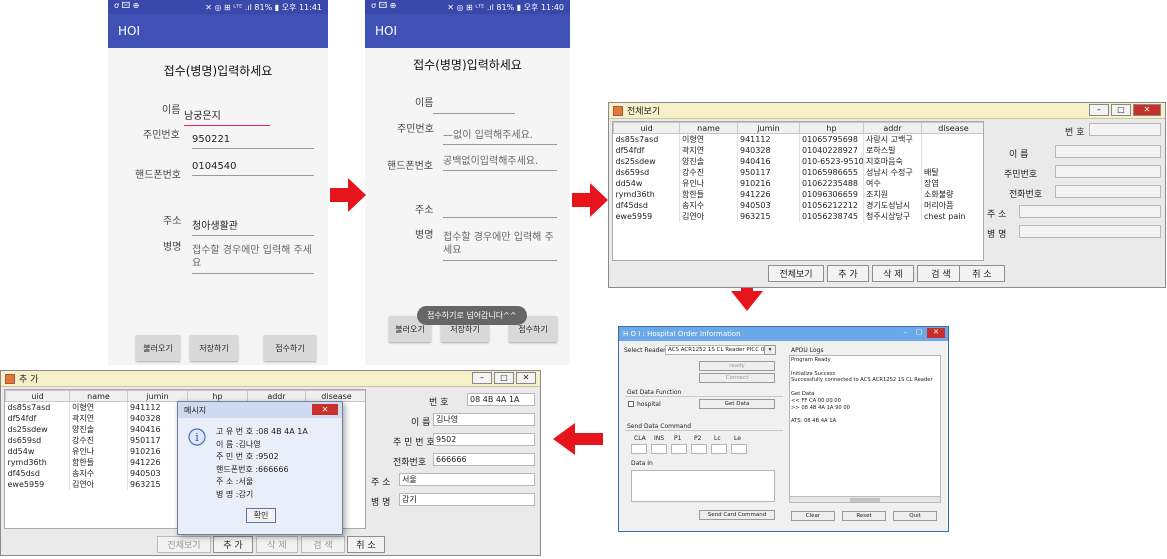 This screenshot has height=559, width=1167. I want to click on ready-button: ready, so click(737, 366).